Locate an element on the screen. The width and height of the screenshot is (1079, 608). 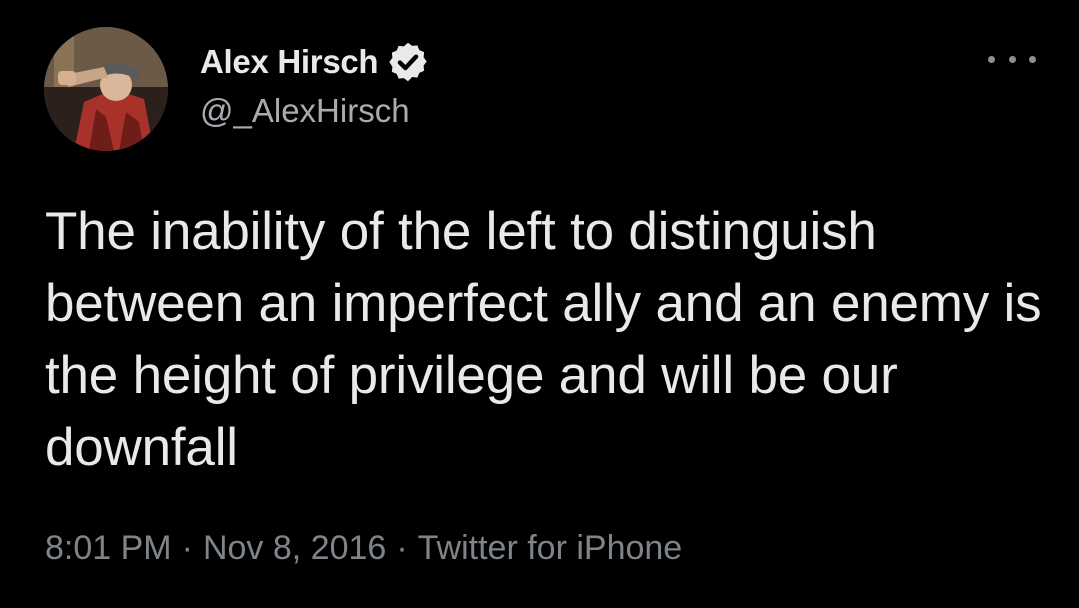
user-handle: @_AlexHirsch is located at coordinates (305, 111).